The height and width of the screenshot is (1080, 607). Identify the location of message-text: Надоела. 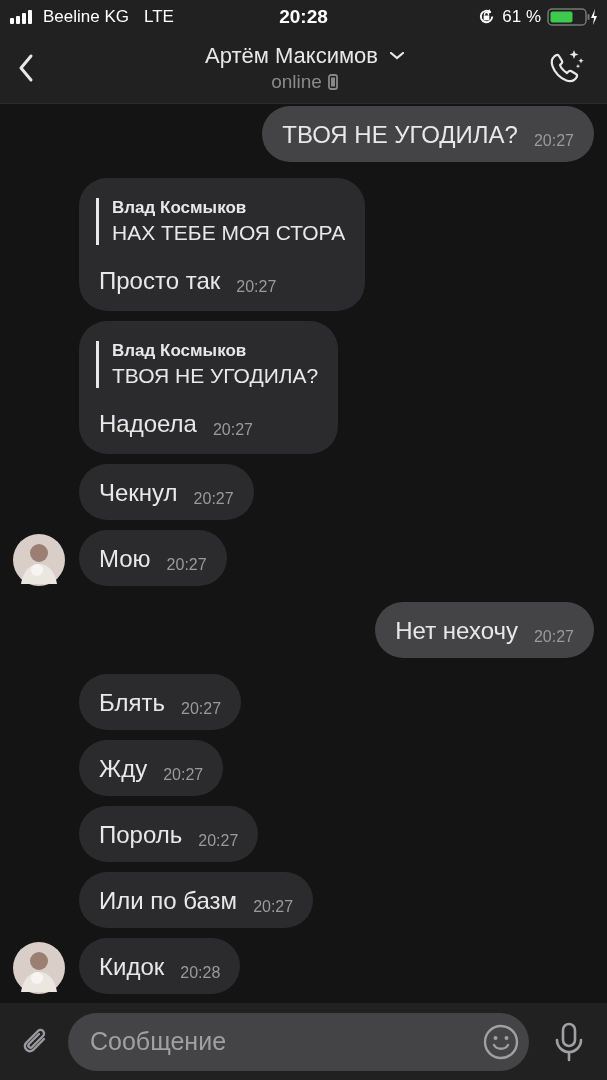
(148, 424).